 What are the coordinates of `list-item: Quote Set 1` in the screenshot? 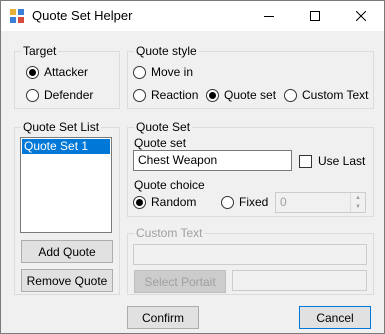 It's located at (66, 146).